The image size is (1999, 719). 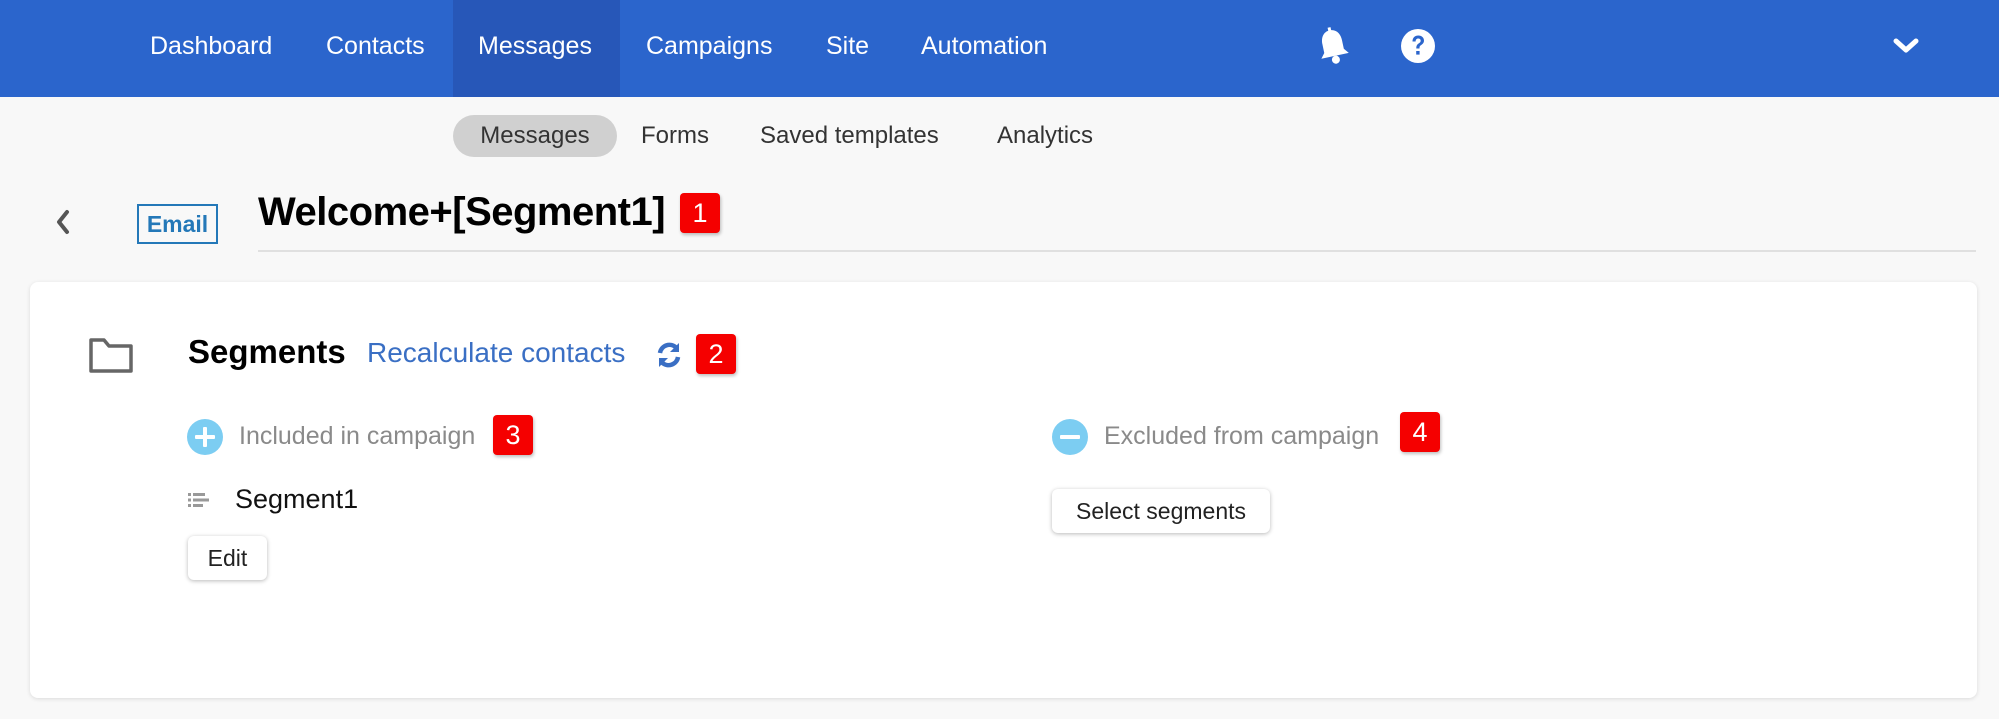 I want to click on list-icon, so click(x=199, y=502).